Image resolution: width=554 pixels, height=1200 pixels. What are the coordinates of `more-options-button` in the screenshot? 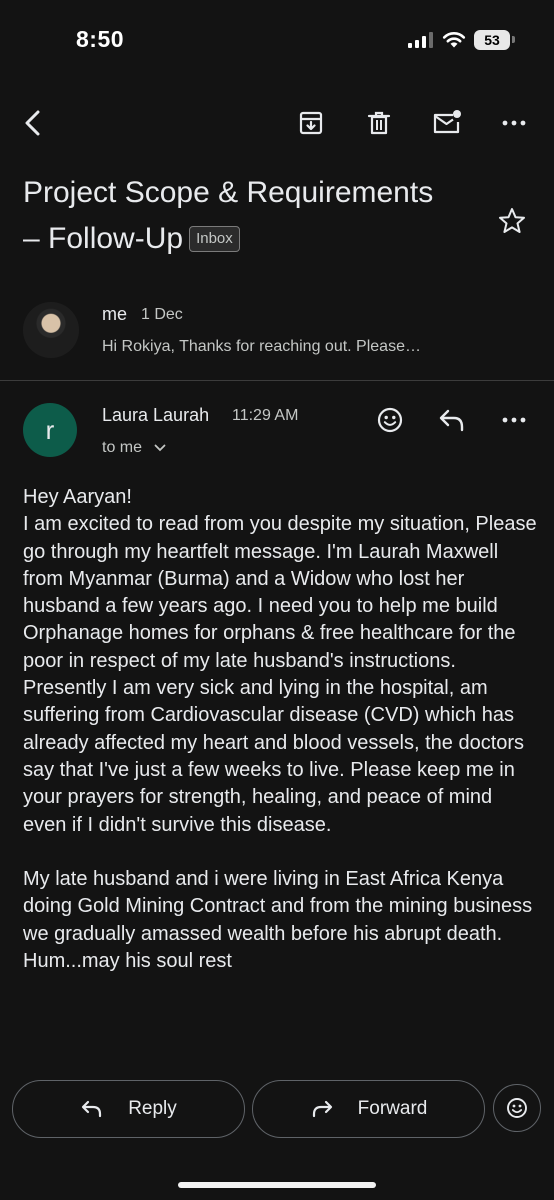 It's located at (514, 123).